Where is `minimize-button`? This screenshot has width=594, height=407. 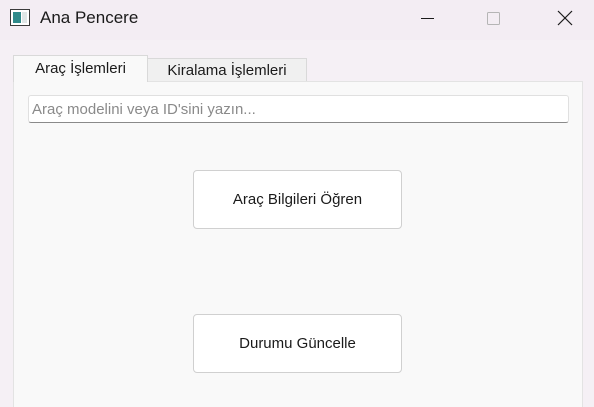
minimize-button is located at coordinates (426, 18).